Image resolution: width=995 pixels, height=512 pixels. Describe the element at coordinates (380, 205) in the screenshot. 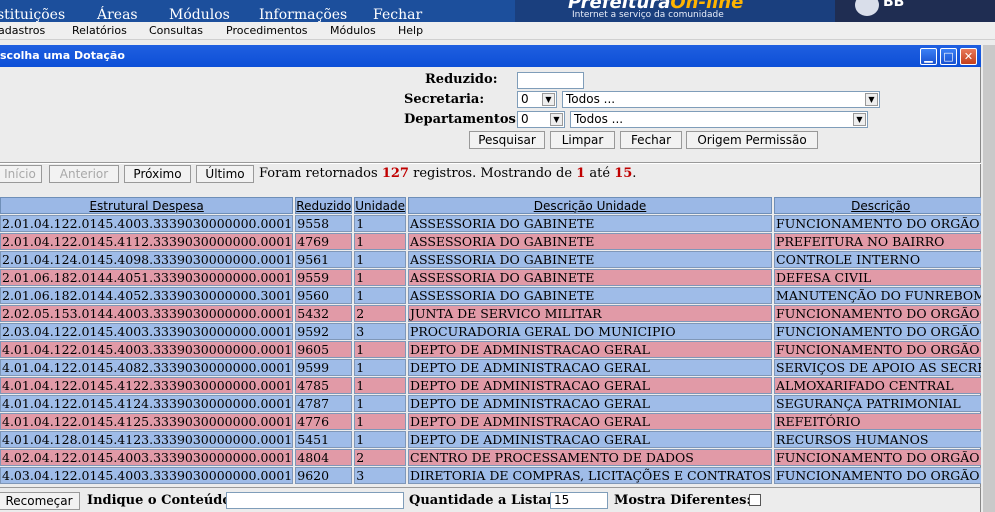

I see `column-header-unidade: Unidade` at that location.